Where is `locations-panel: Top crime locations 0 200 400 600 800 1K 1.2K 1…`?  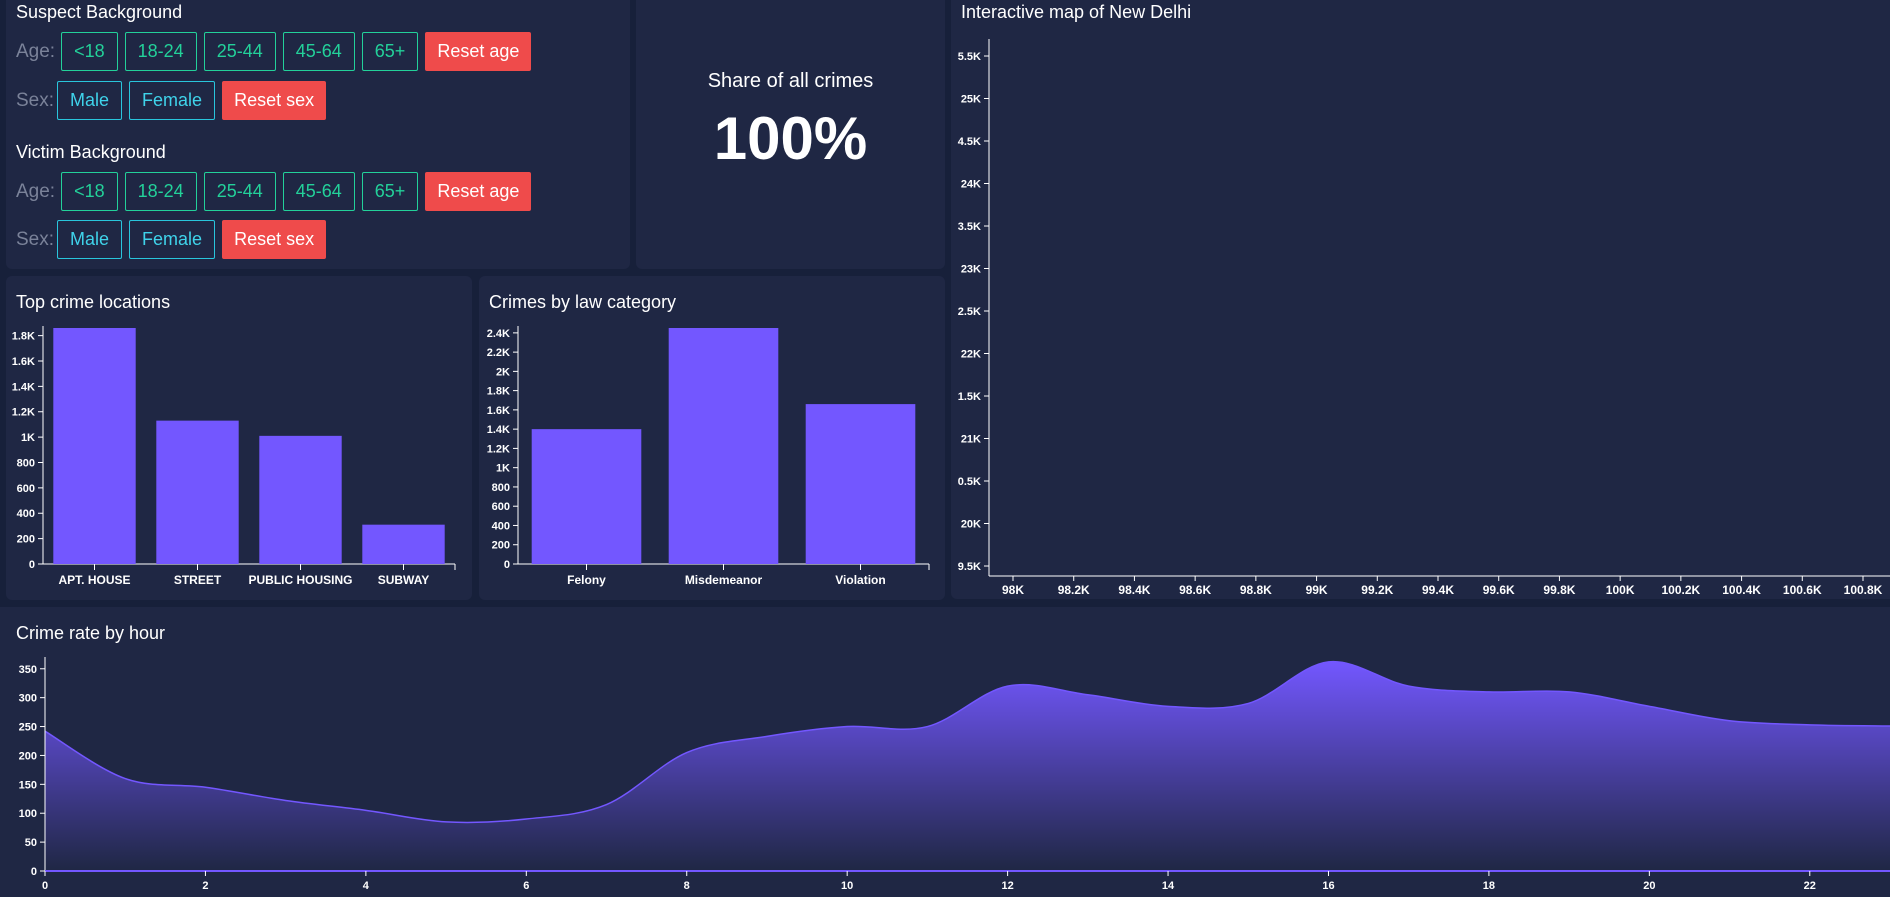 locations-panel: Top crime locations 0 200 400 600 800 1K 1.2K 1… is located at coordinates (239, 438).